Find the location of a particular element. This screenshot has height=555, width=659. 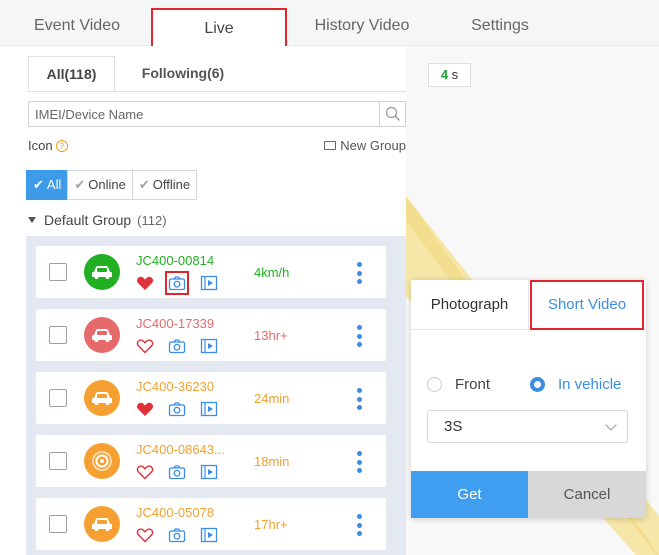

device-name: JC400-17339 is located at coordinates (175, 323).